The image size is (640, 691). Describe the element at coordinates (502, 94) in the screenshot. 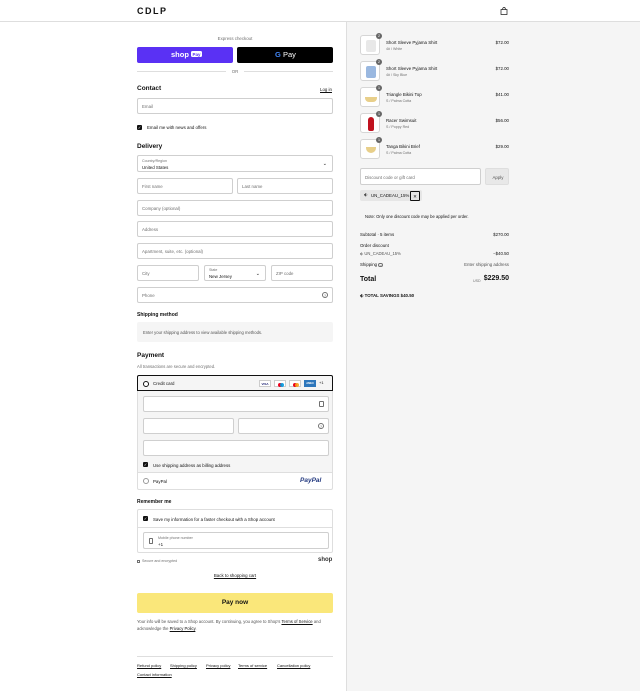

I see `product-price: $41.00` at that location.